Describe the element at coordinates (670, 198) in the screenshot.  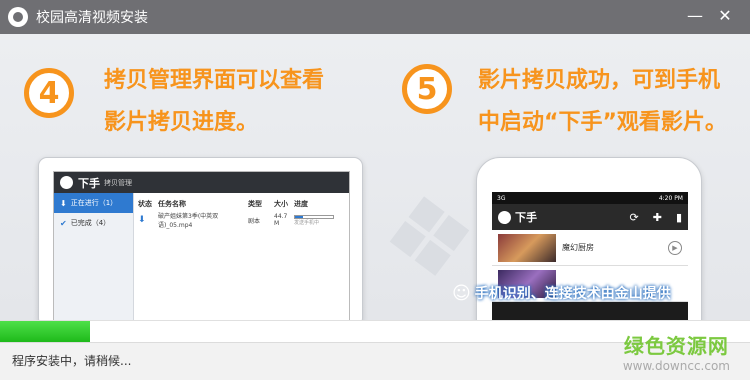
I see `phone-time: 4:20 PM` at that location.